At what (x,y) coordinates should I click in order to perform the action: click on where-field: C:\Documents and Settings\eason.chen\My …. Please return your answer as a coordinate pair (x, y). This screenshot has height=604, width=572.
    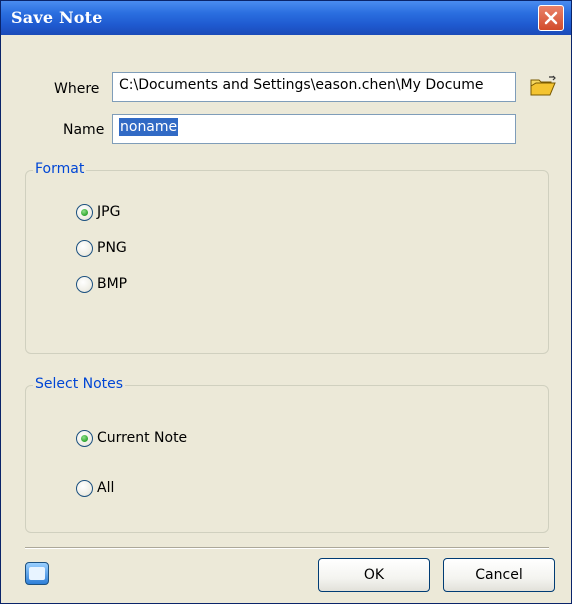
    Looking at the image, I should click on (314, 87).